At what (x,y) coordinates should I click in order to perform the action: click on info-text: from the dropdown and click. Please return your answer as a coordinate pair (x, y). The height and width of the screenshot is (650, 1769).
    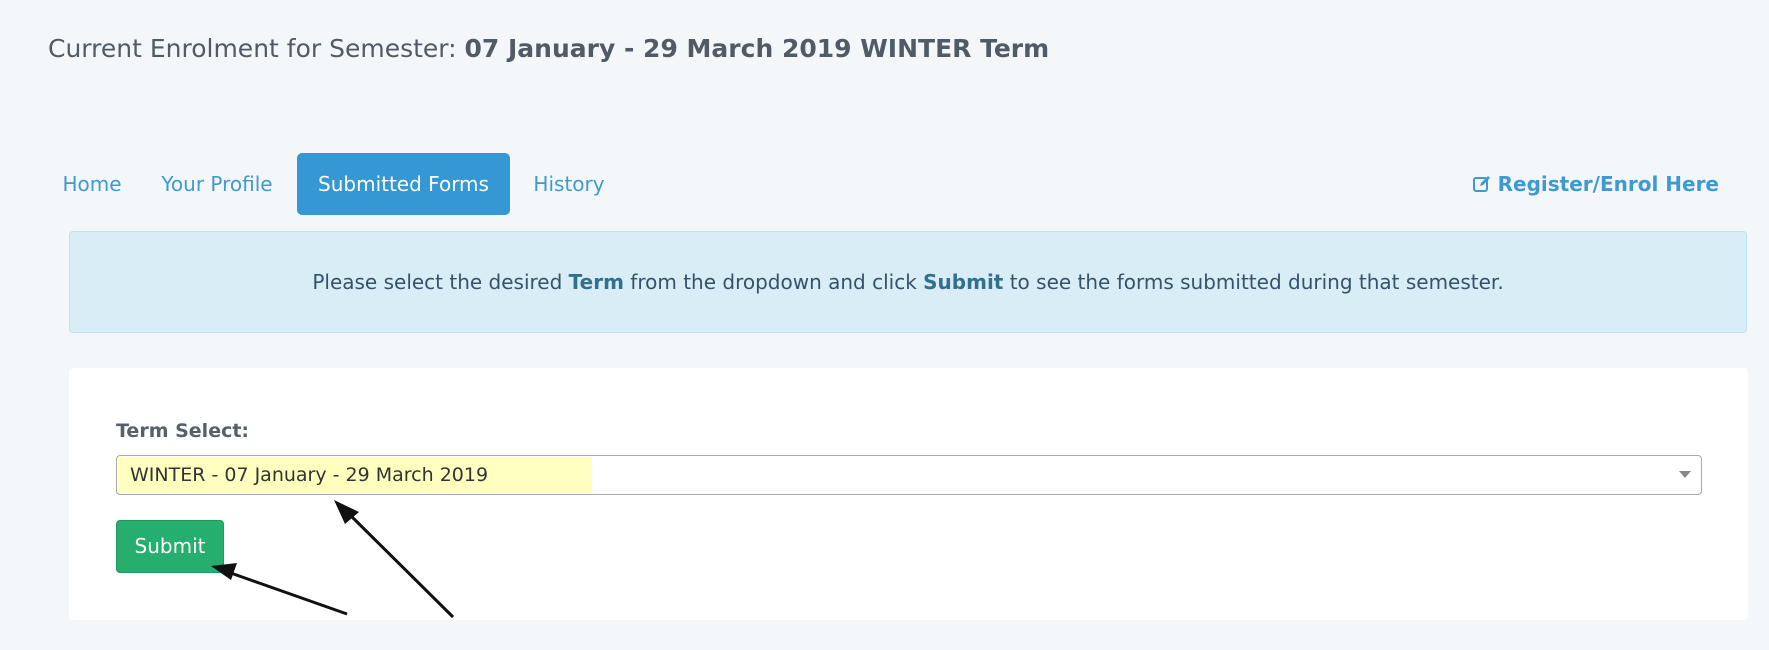
    Looking at the image, I should click on (773, 282).